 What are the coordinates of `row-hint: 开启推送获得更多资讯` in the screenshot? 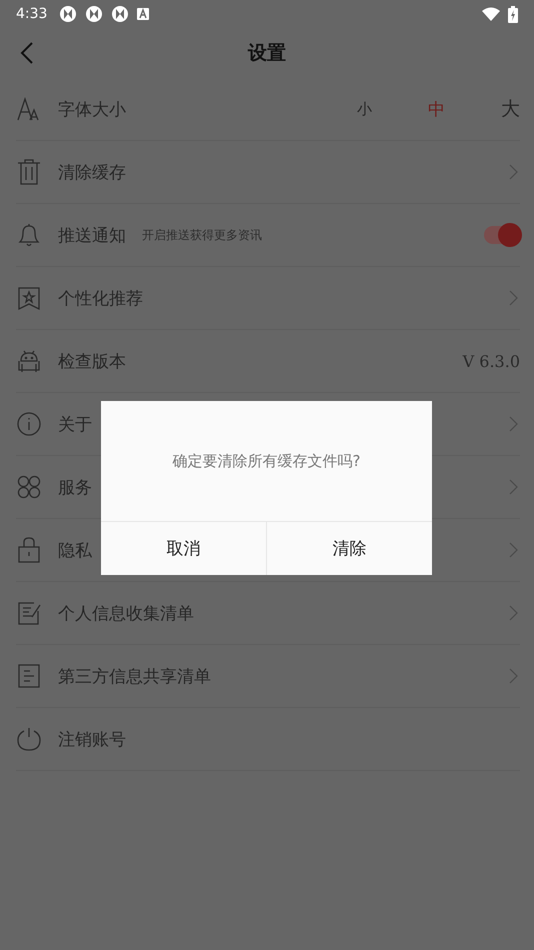 It's located at (202, 235).